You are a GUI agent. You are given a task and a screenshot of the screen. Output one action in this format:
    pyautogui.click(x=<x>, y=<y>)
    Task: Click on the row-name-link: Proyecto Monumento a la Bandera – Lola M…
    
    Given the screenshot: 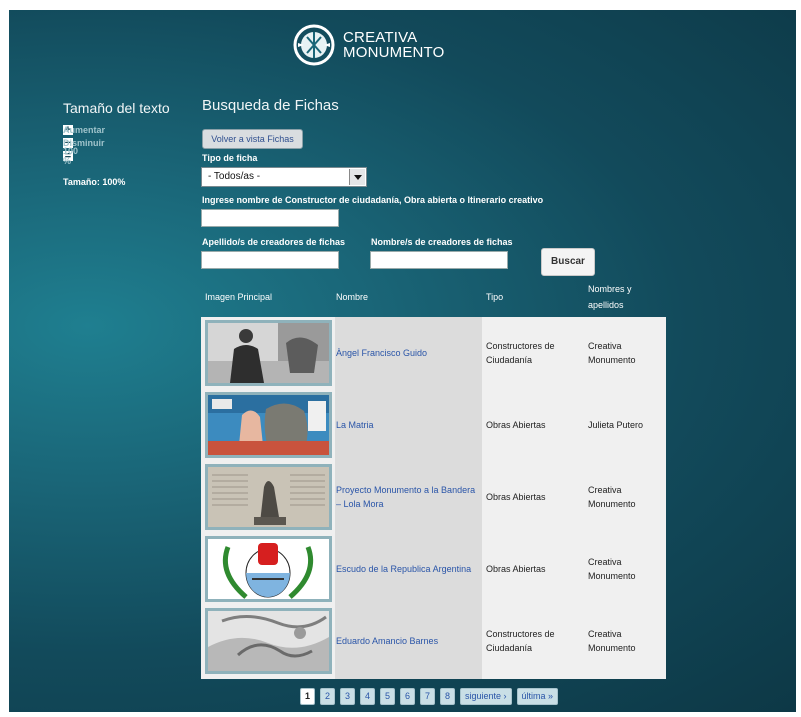 What is the action you would take?
    pyautogui.click(x=406, y=497)
    